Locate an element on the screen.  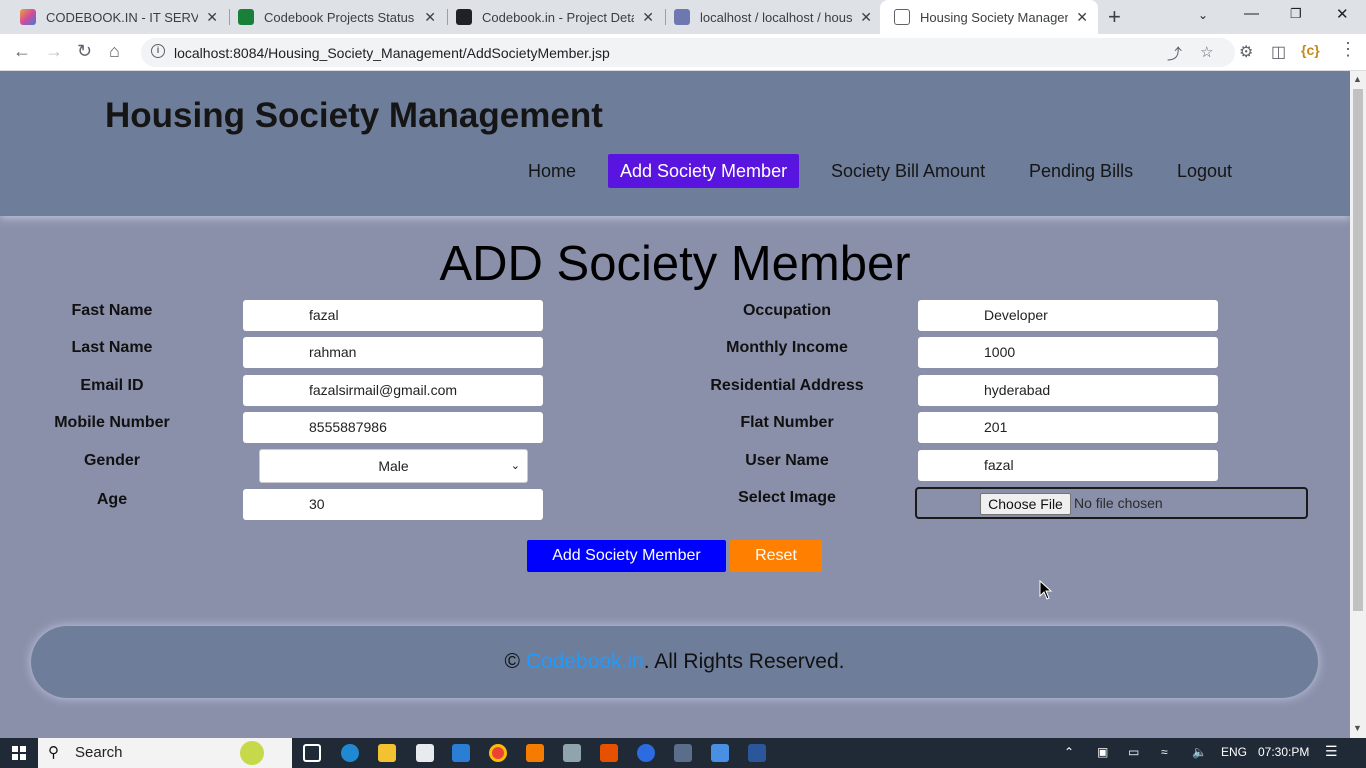
browser-tab-codebook-services: CODEBOOK.IN - IT SERVICES ✕ is located at coordinates (117, 17).